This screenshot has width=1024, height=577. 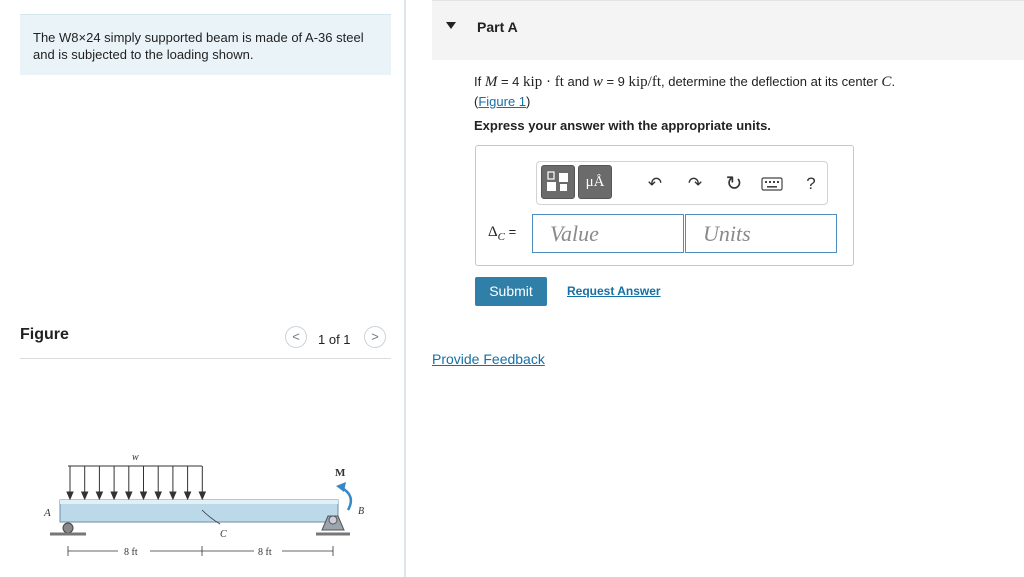 I want to click on math-toolbar: μÅ ↶ ↷ ↻ ?, so click(x=682, y=183).